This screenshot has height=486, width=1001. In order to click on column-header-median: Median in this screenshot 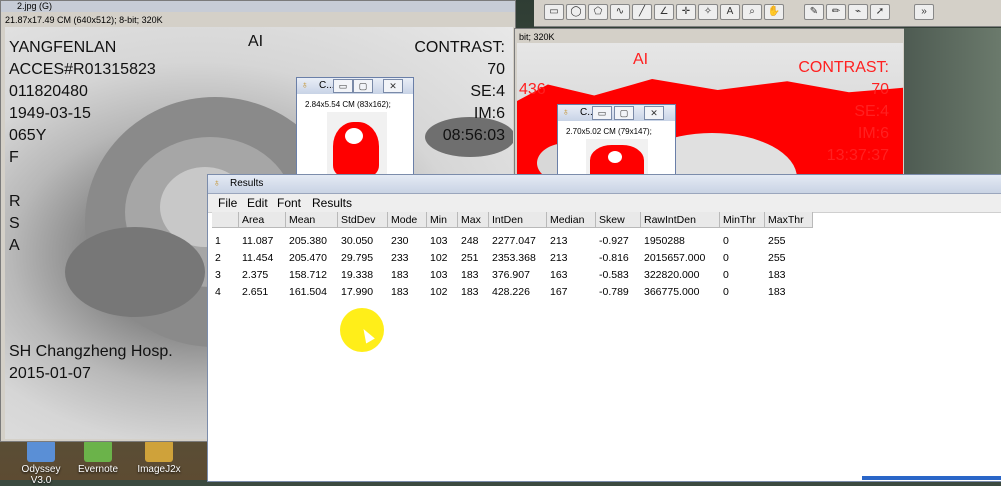, I will do `click(571, 220)`.